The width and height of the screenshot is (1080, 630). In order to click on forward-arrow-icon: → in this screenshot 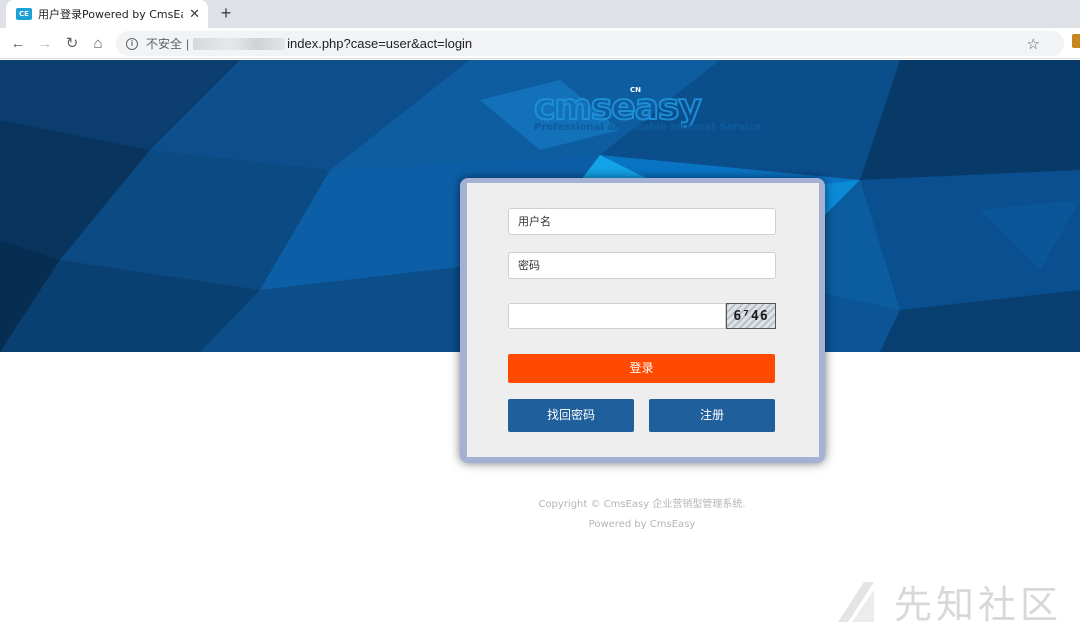, I will do `click(45, 44)`.